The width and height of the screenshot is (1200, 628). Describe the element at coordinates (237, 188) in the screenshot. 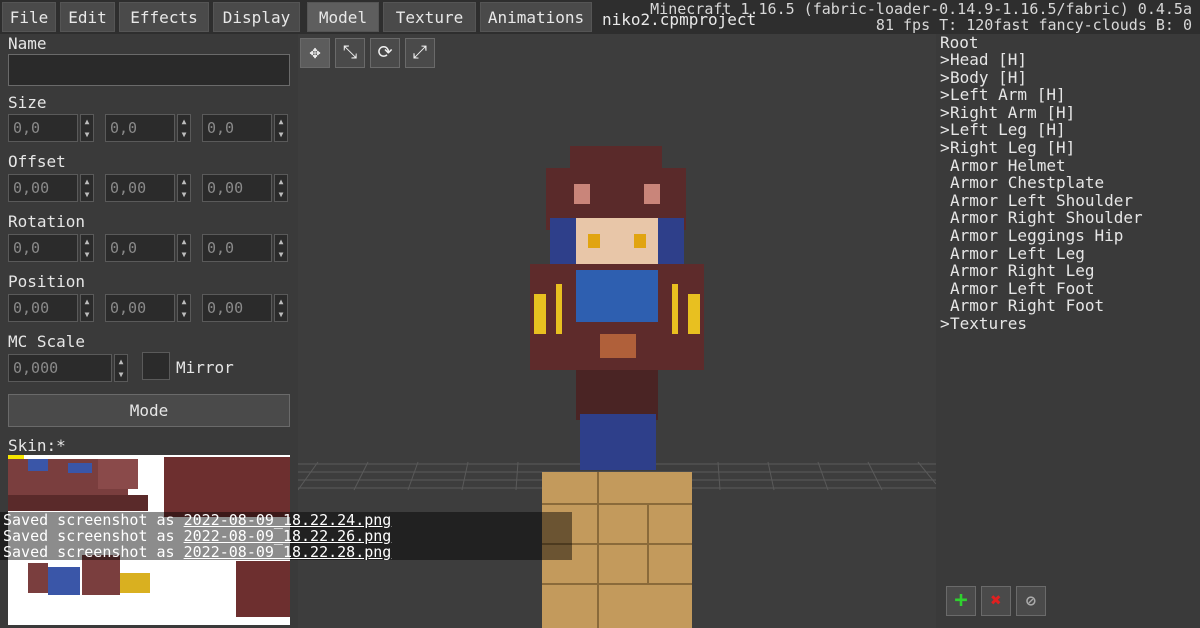

I see `offset-z-input: 0,00` at that location.